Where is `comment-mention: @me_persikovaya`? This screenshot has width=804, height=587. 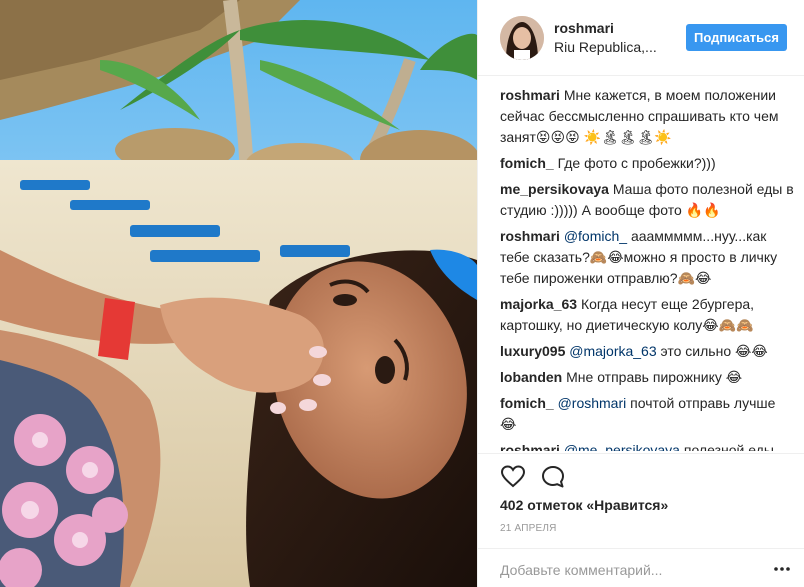 comment-mention: @me_persikovaya is located at coordinates (622, 446).